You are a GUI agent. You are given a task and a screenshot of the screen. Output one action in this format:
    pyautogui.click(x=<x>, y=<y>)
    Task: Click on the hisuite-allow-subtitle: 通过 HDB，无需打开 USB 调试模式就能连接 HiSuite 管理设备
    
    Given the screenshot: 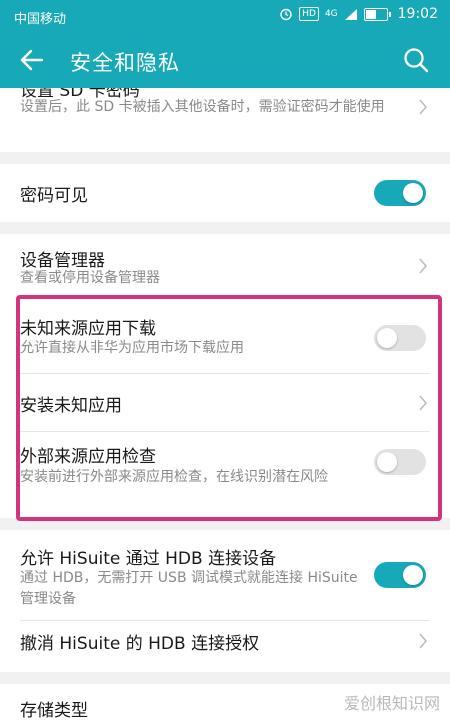 What is the action you would take?
    pyautogui.click(x=189, y=588)
    